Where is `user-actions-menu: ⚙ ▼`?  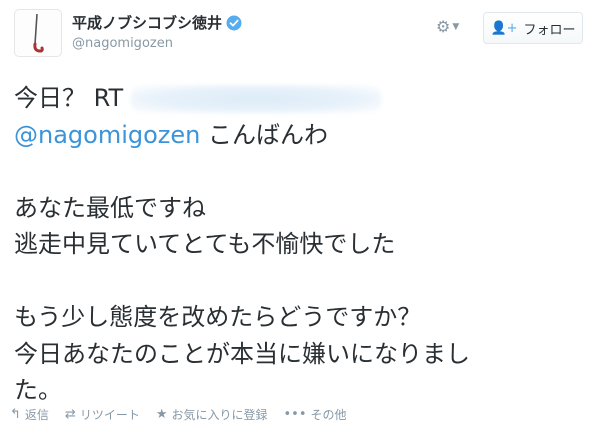 user-actions-menu: ⚙ ▼ is located at coordinates (447, 26).